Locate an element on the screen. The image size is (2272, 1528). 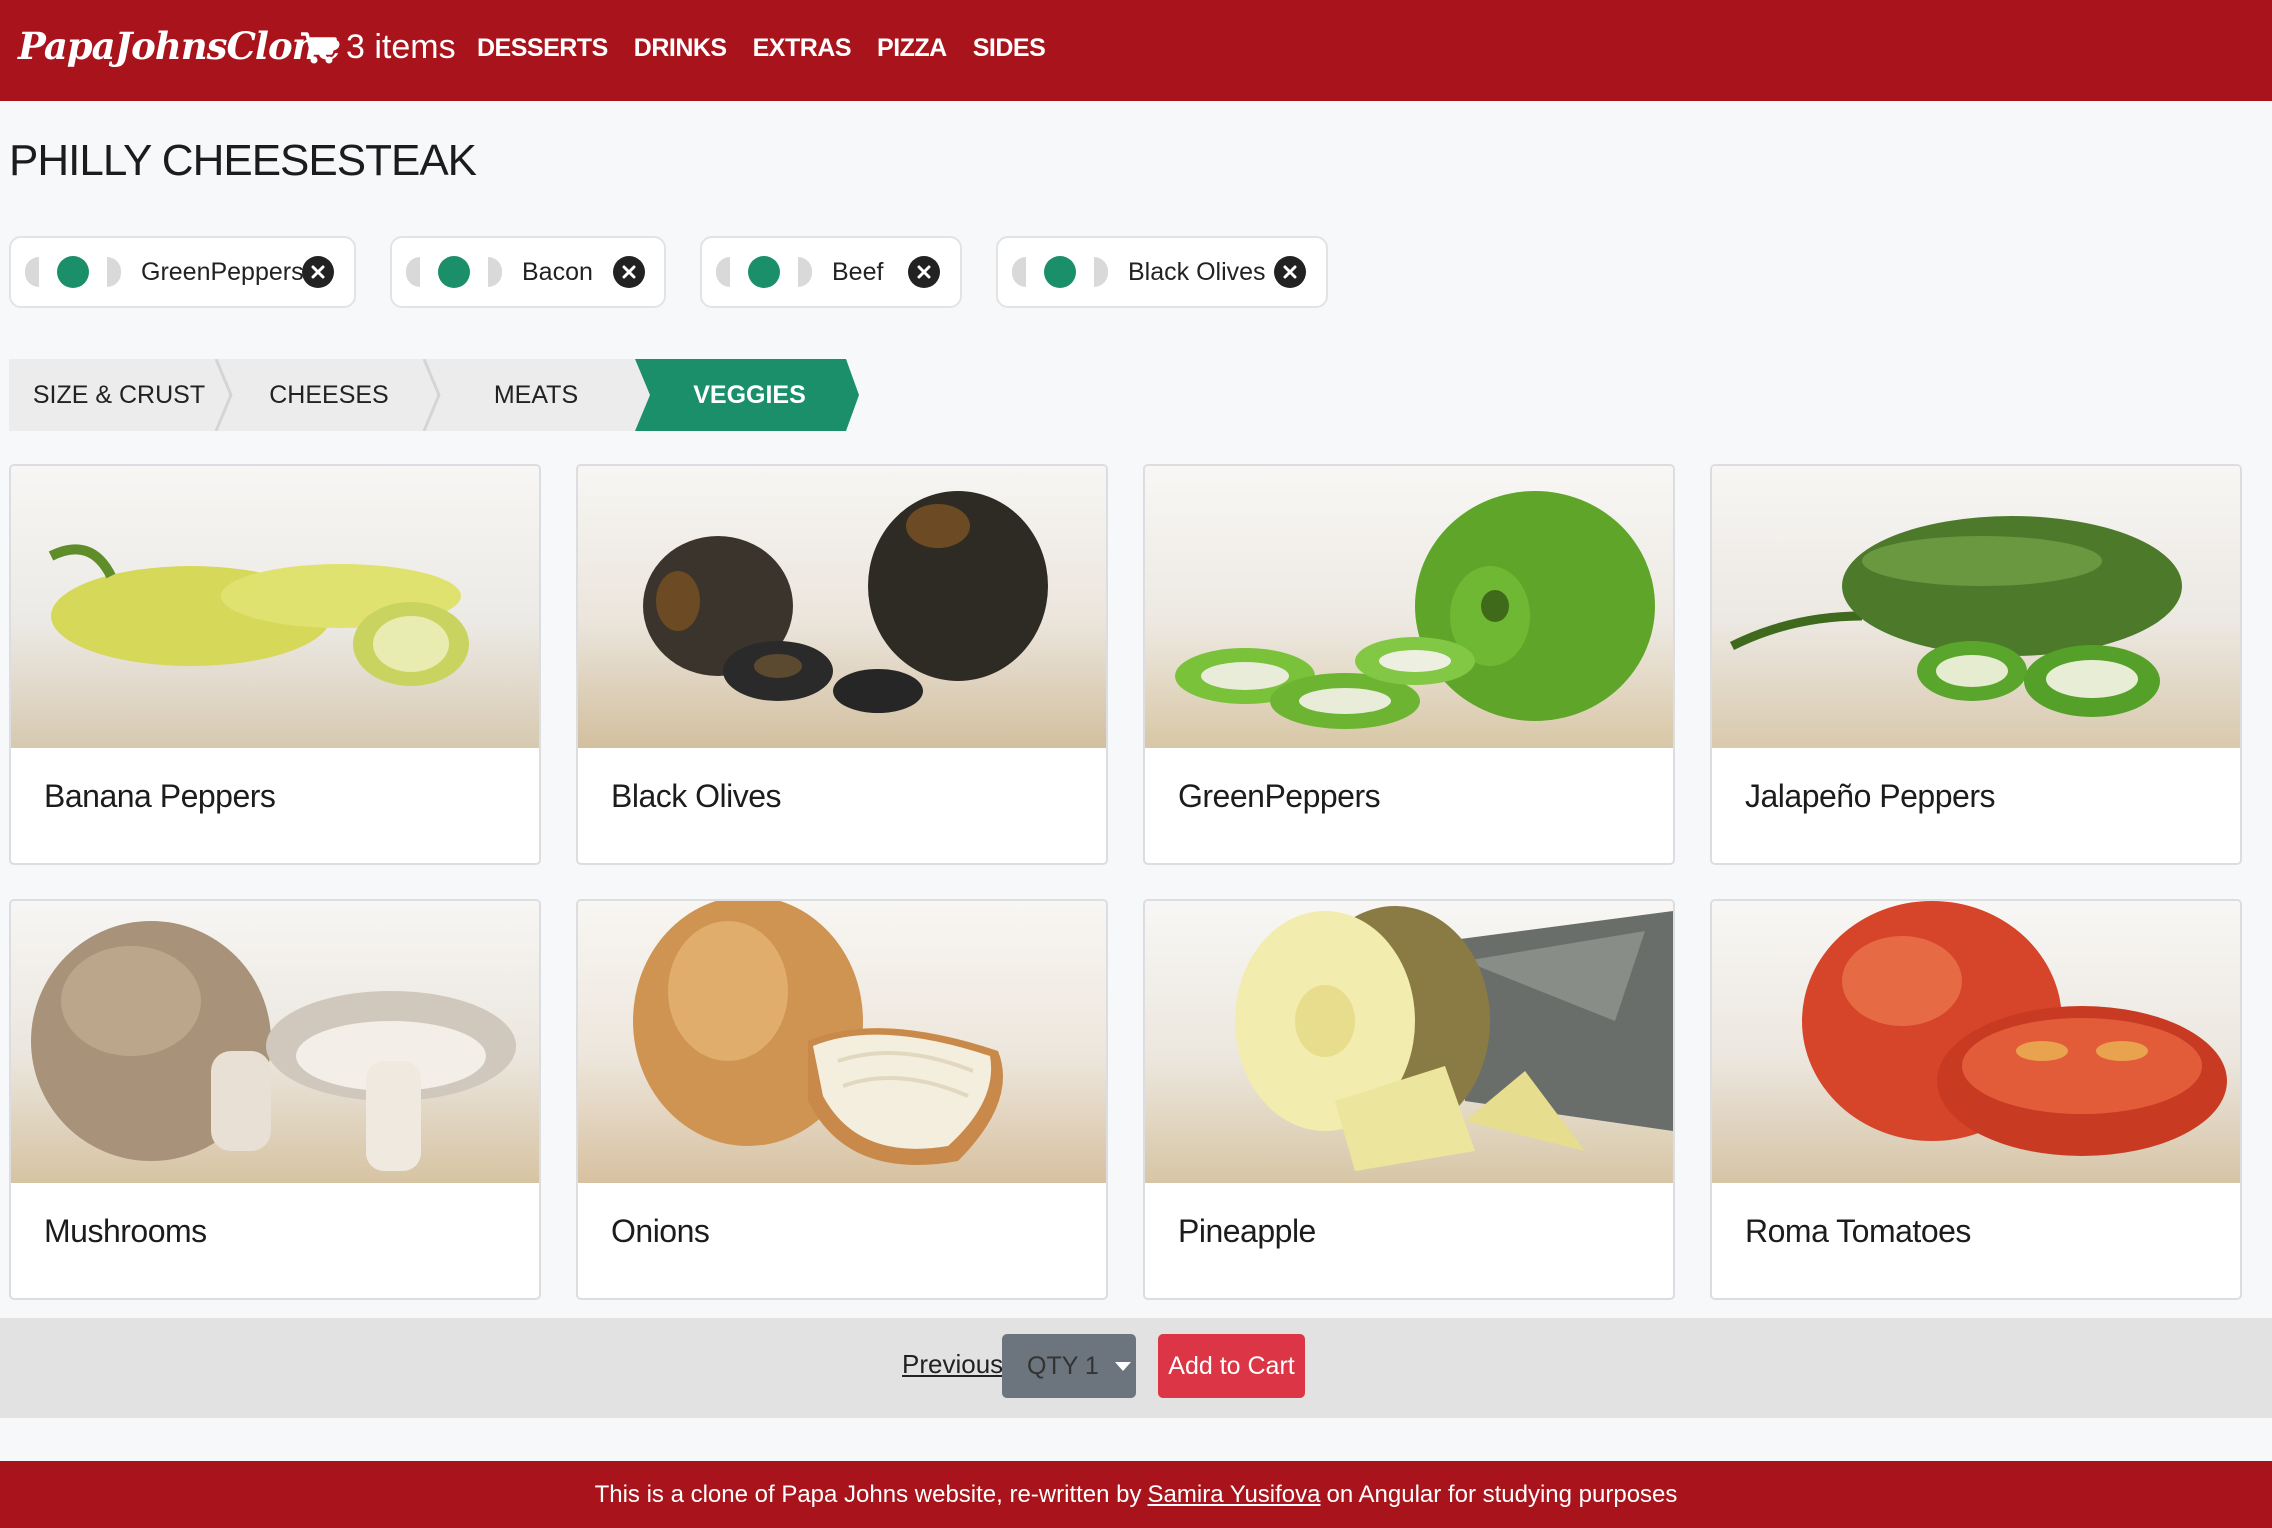
topping-chip-greenpeppers: GreenPeppers is located at coordinates (182, 272).